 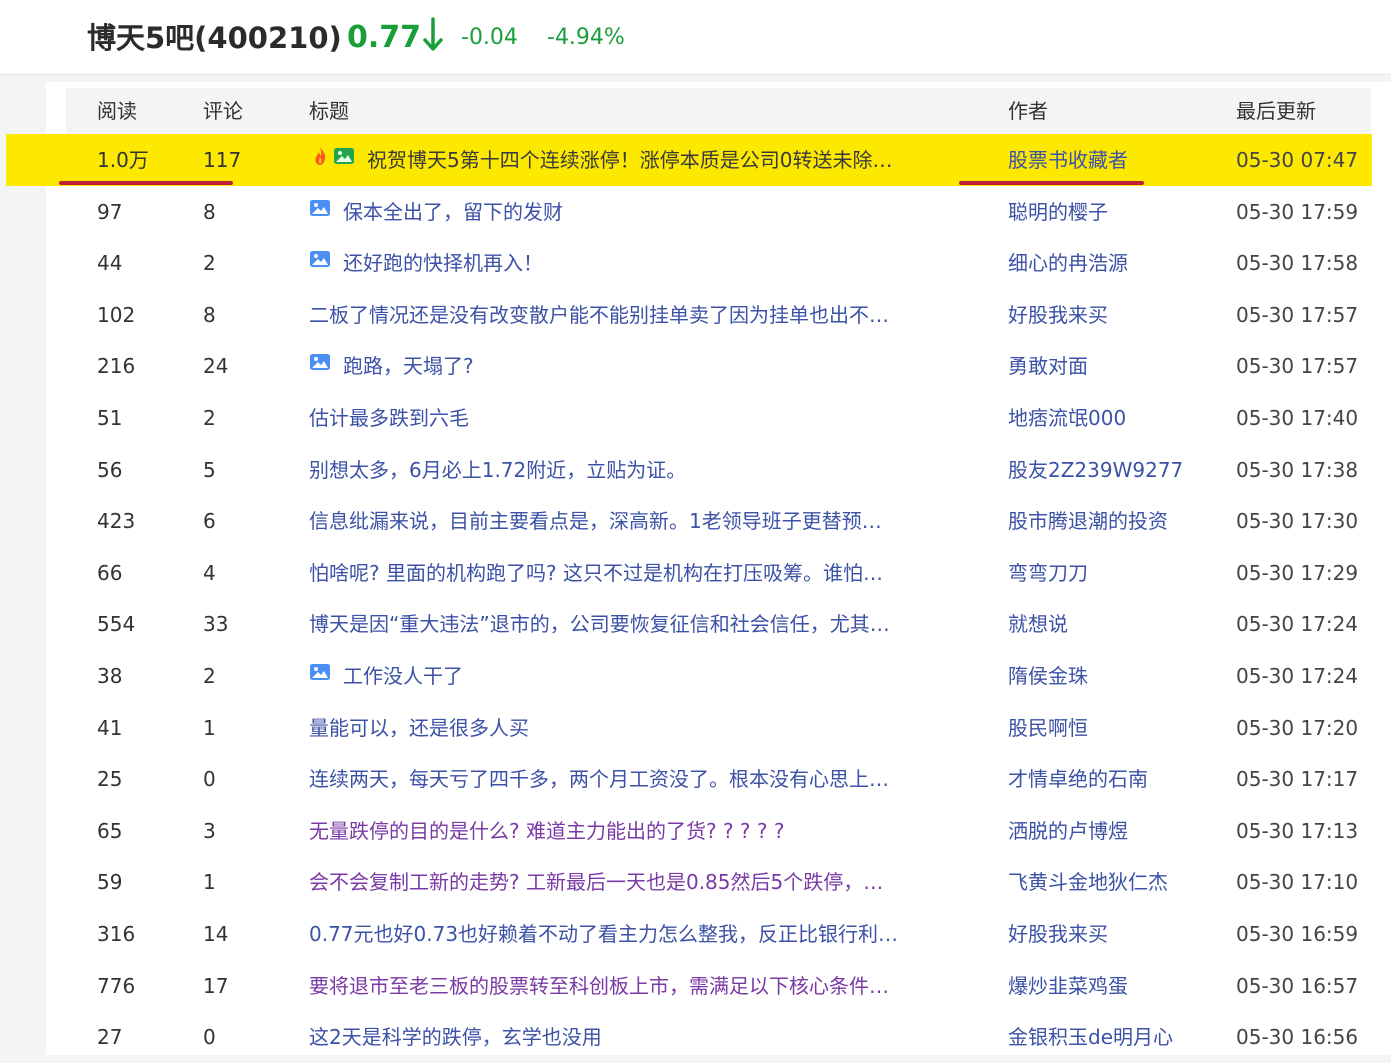 I want to click on last-updated: 05-30 17:38, so click(x=1297, y=469).